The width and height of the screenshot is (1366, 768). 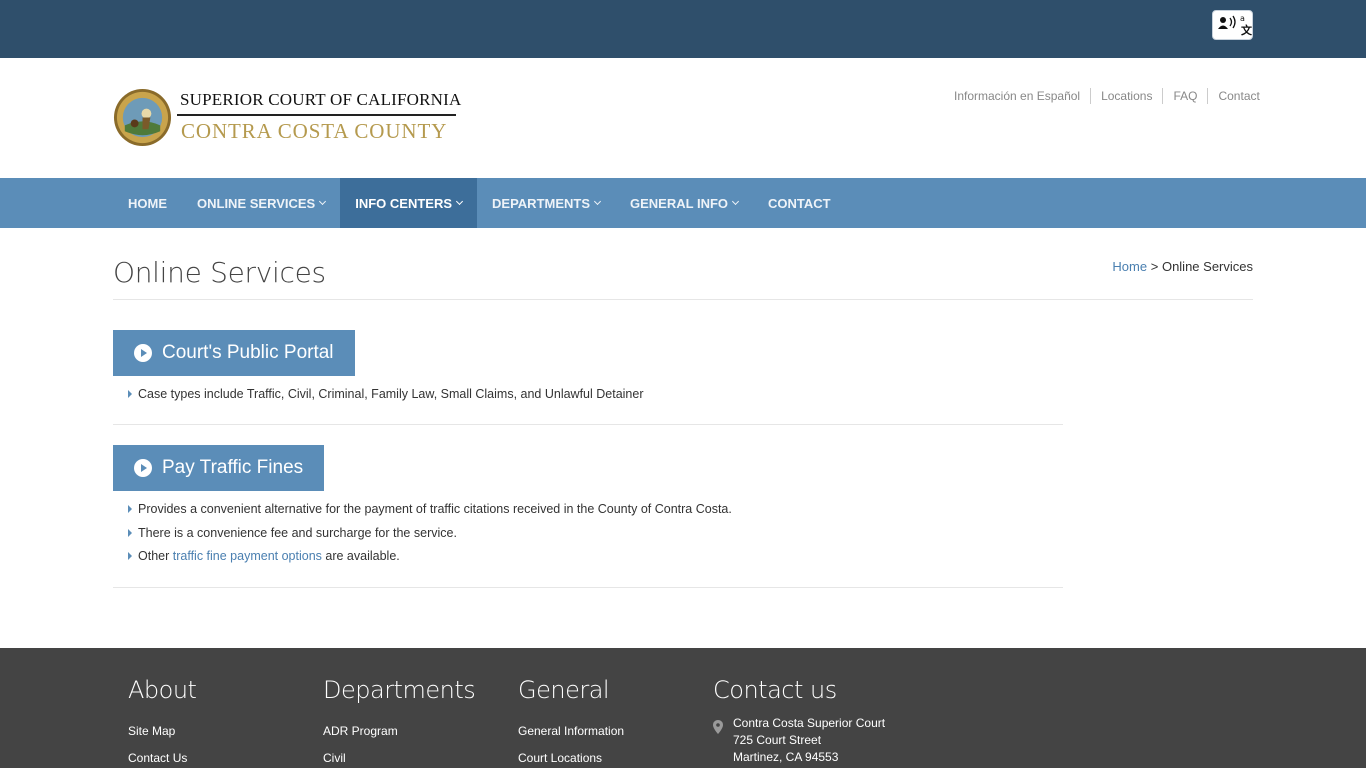 I want to click on nav-general-info: GENERAL INFO, so click(x=684, y=203).